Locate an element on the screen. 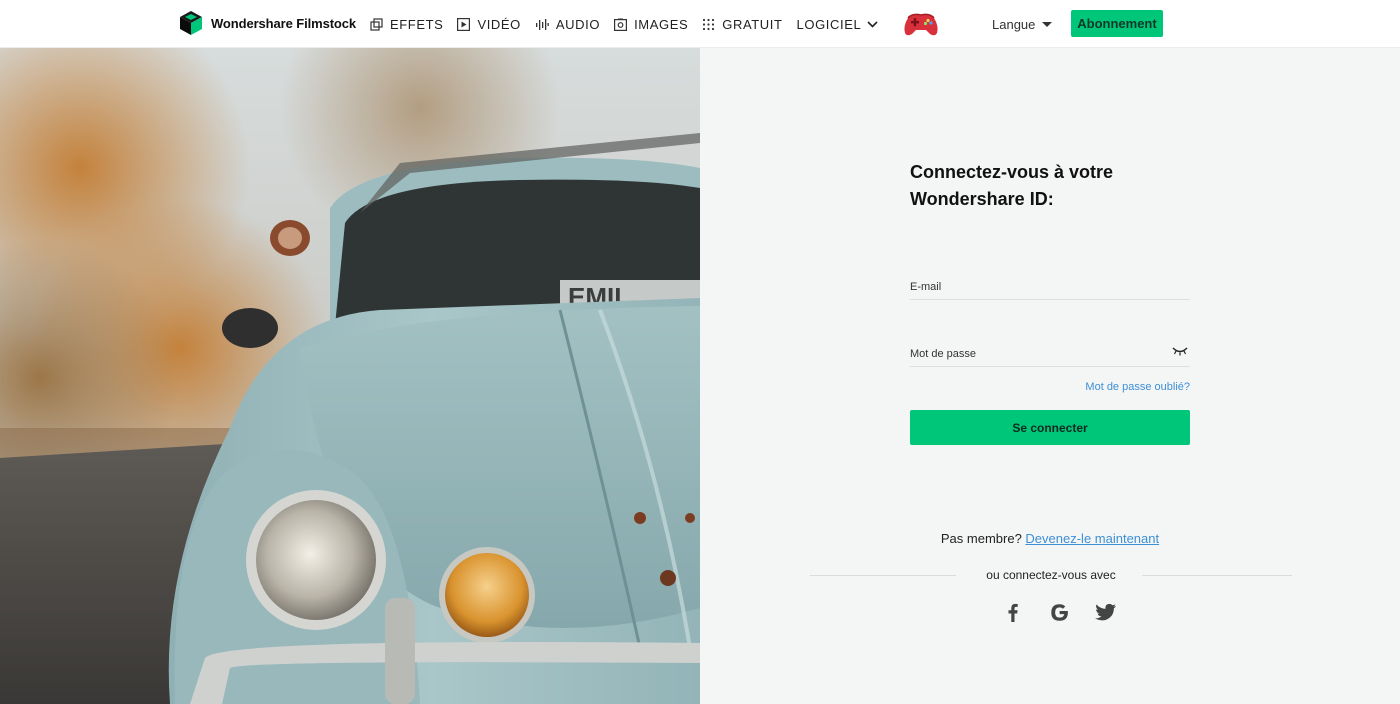 This screenshot has width=1400, height=704. brand-logo: Wondershare Filmstock is located at coordinates (268, 23).